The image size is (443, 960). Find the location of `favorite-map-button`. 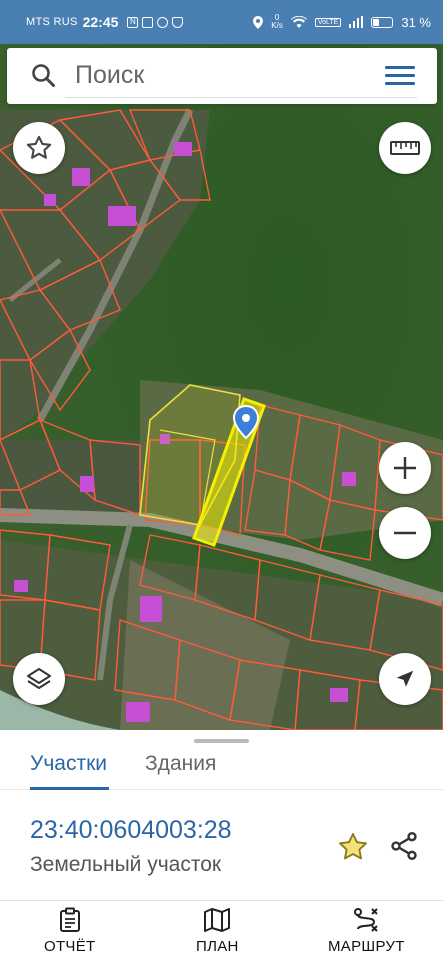

favorite-map-button is located at coordinates (39, 148).